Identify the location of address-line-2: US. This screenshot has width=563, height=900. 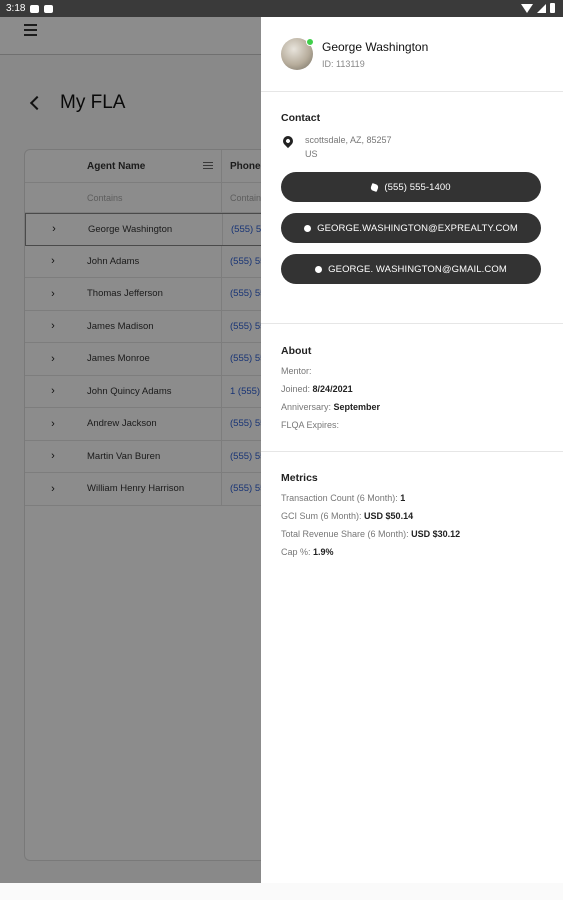
(311, 154).